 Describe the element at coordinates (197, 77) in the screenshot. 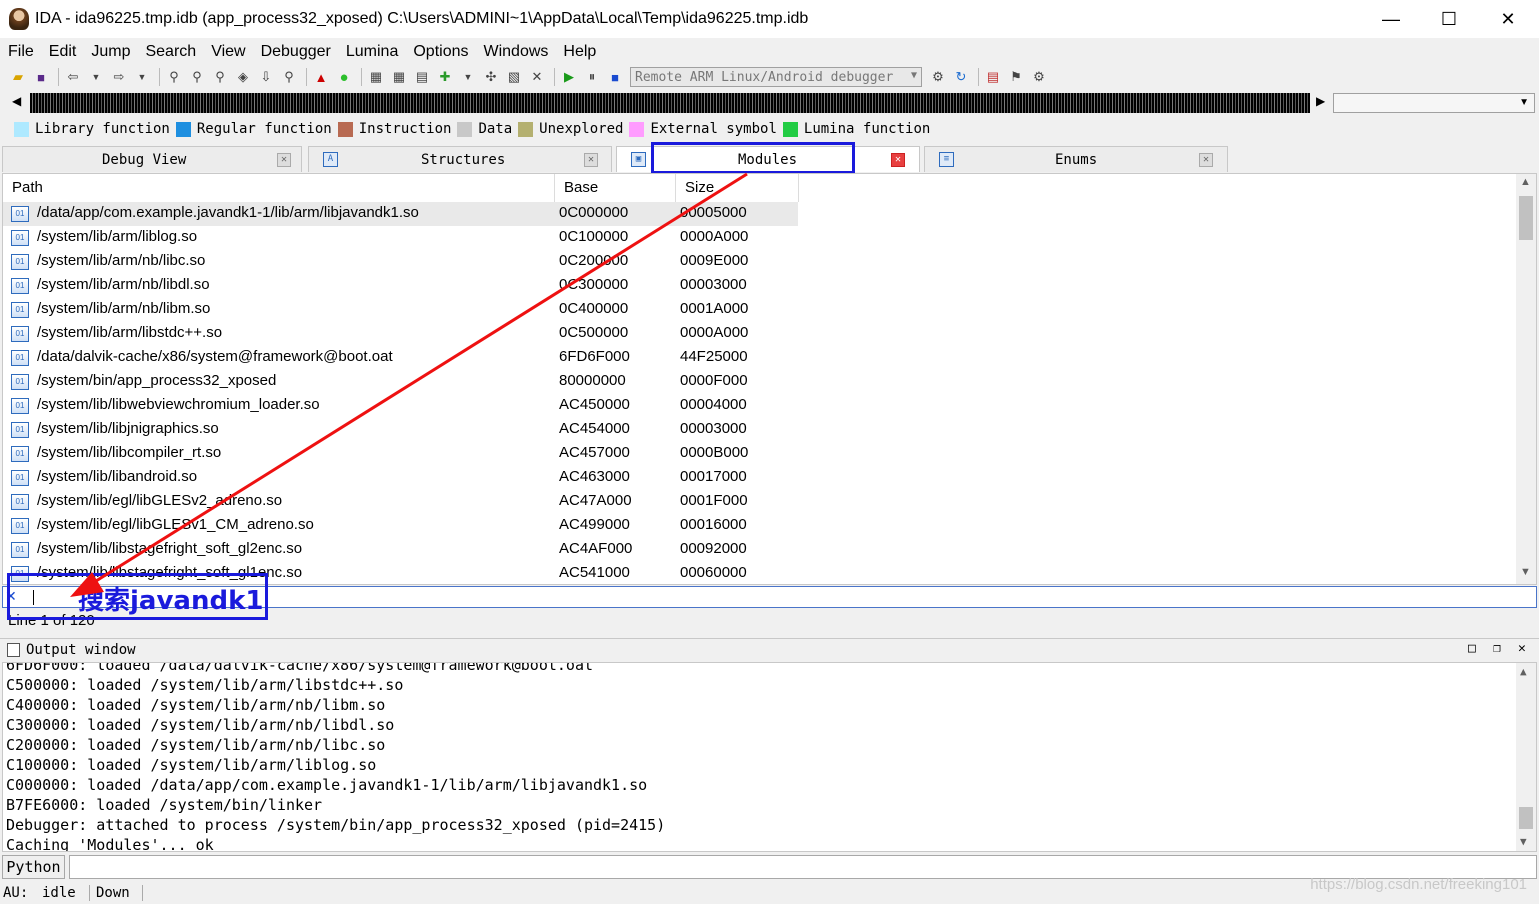

I see `search-text-icon: ⚲` at that location.